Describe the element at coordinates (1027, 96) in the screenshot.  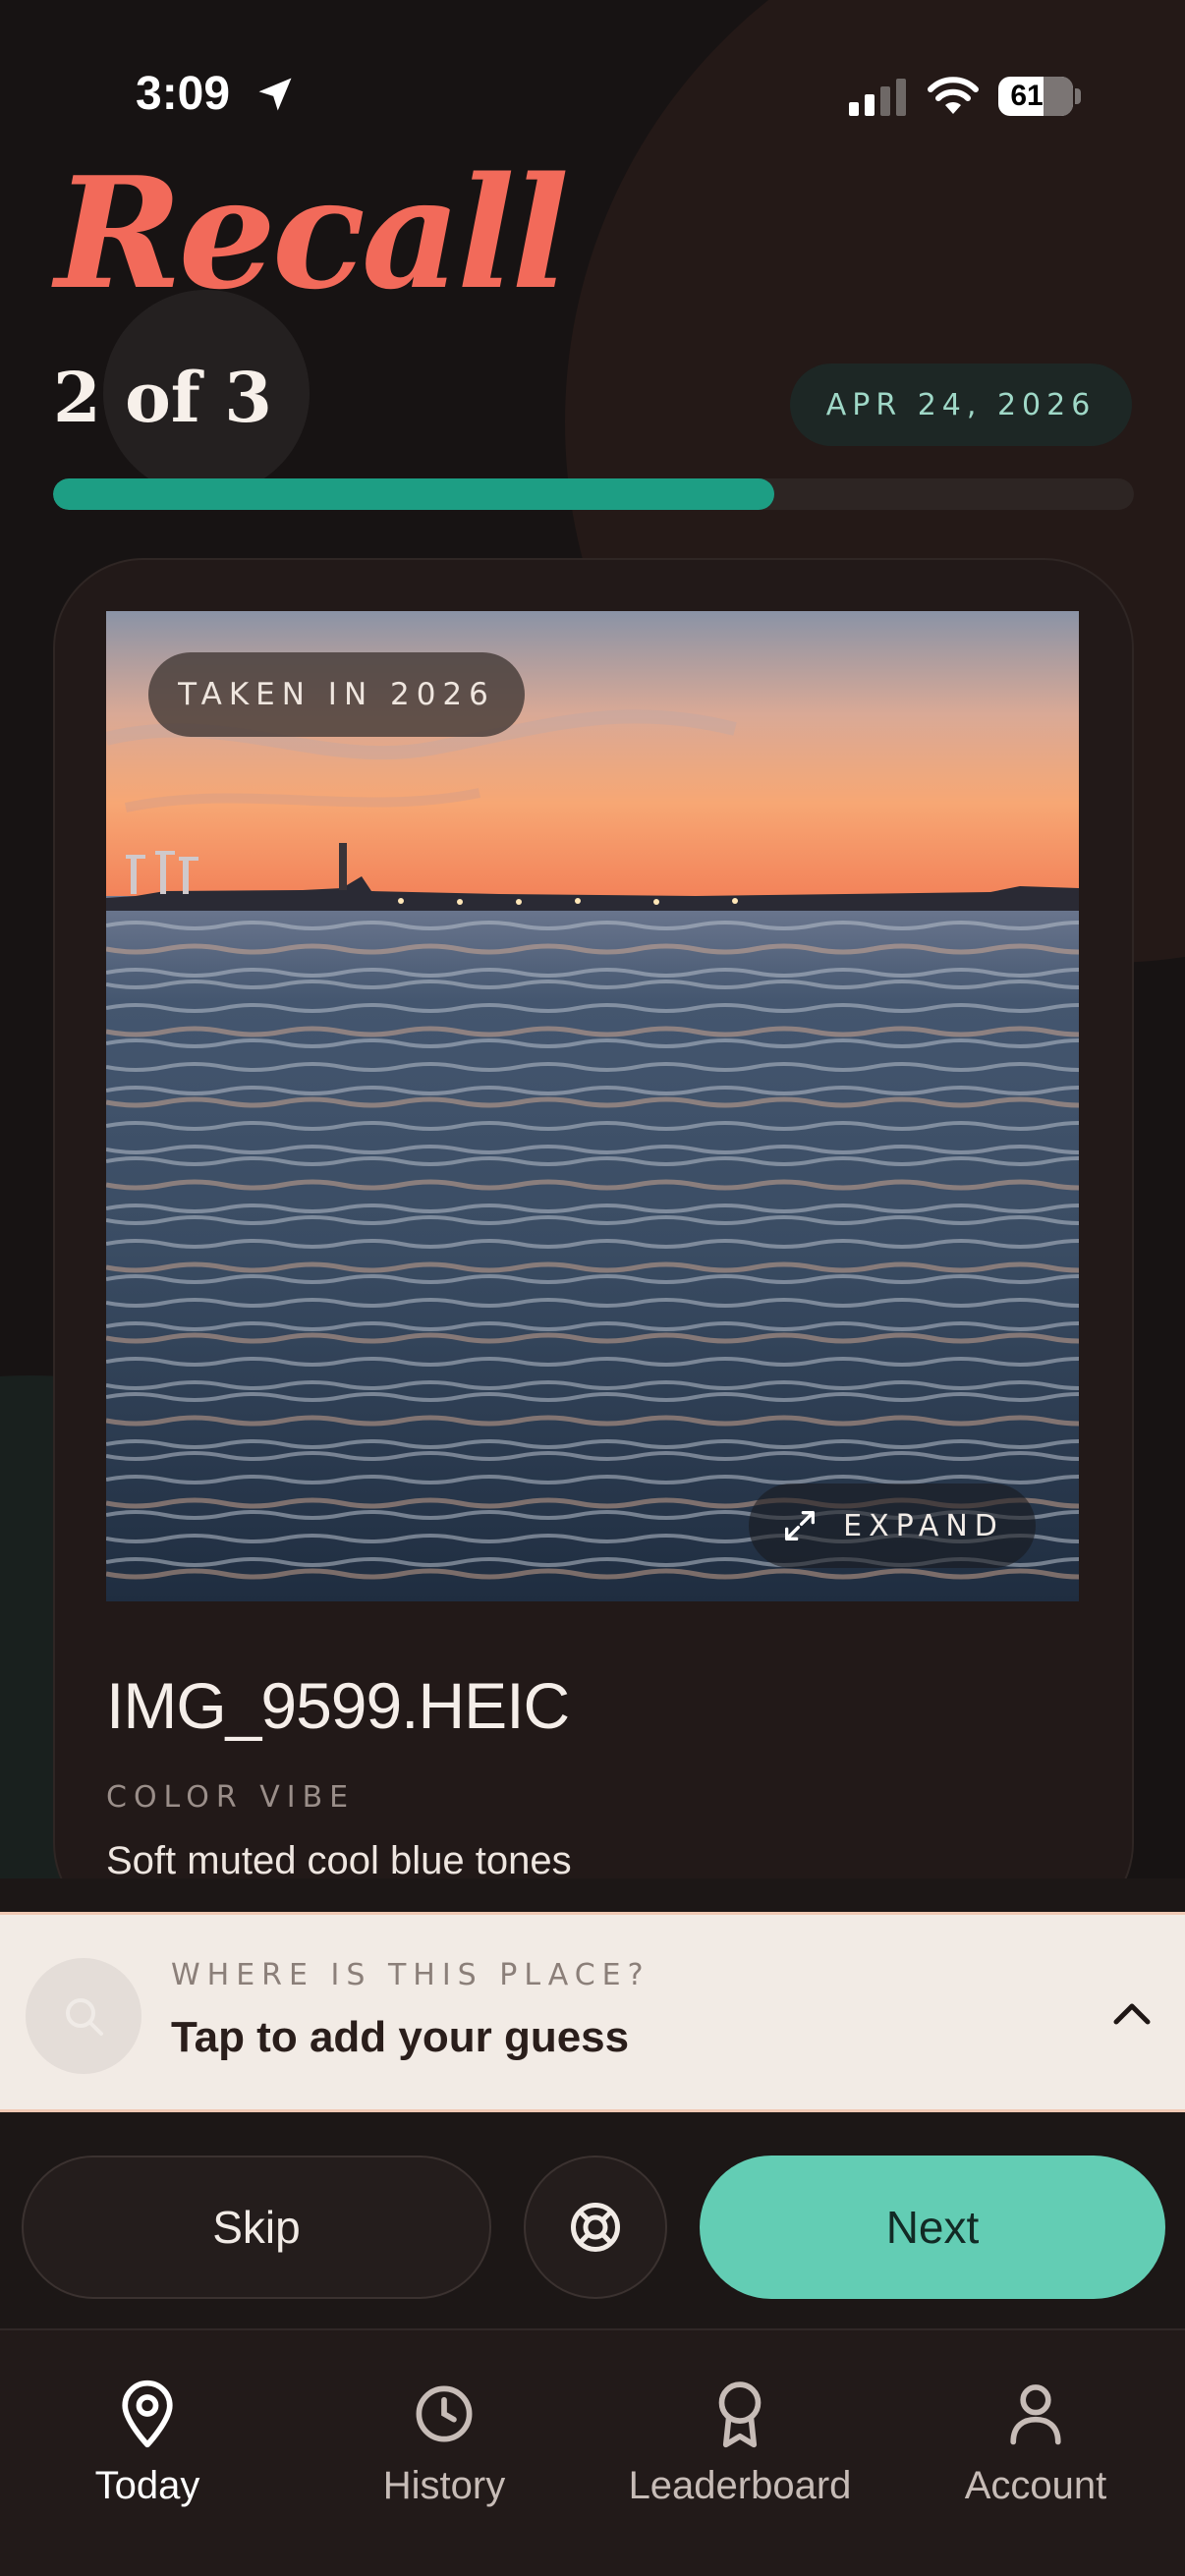
I see `battery-level: 61` at that location.